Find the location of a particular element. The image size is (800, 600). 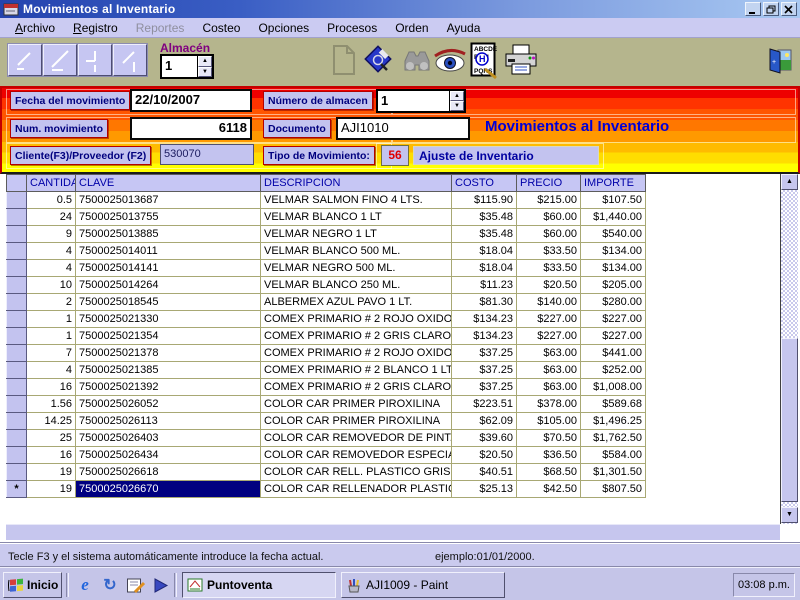

cell-cantidad: 2 is located at coordinates (51, 302).